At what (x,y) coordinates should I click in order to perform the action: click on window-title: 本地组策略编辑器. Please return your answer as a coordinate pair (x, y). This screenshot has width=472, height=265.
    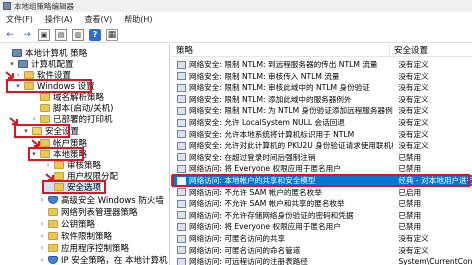
    Looking at the image, I should click on (44, 6).